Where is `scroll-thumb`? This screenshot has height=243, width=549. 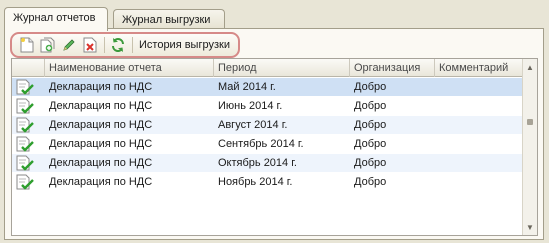
scroll-thumb is located at coordinates (530, 122).